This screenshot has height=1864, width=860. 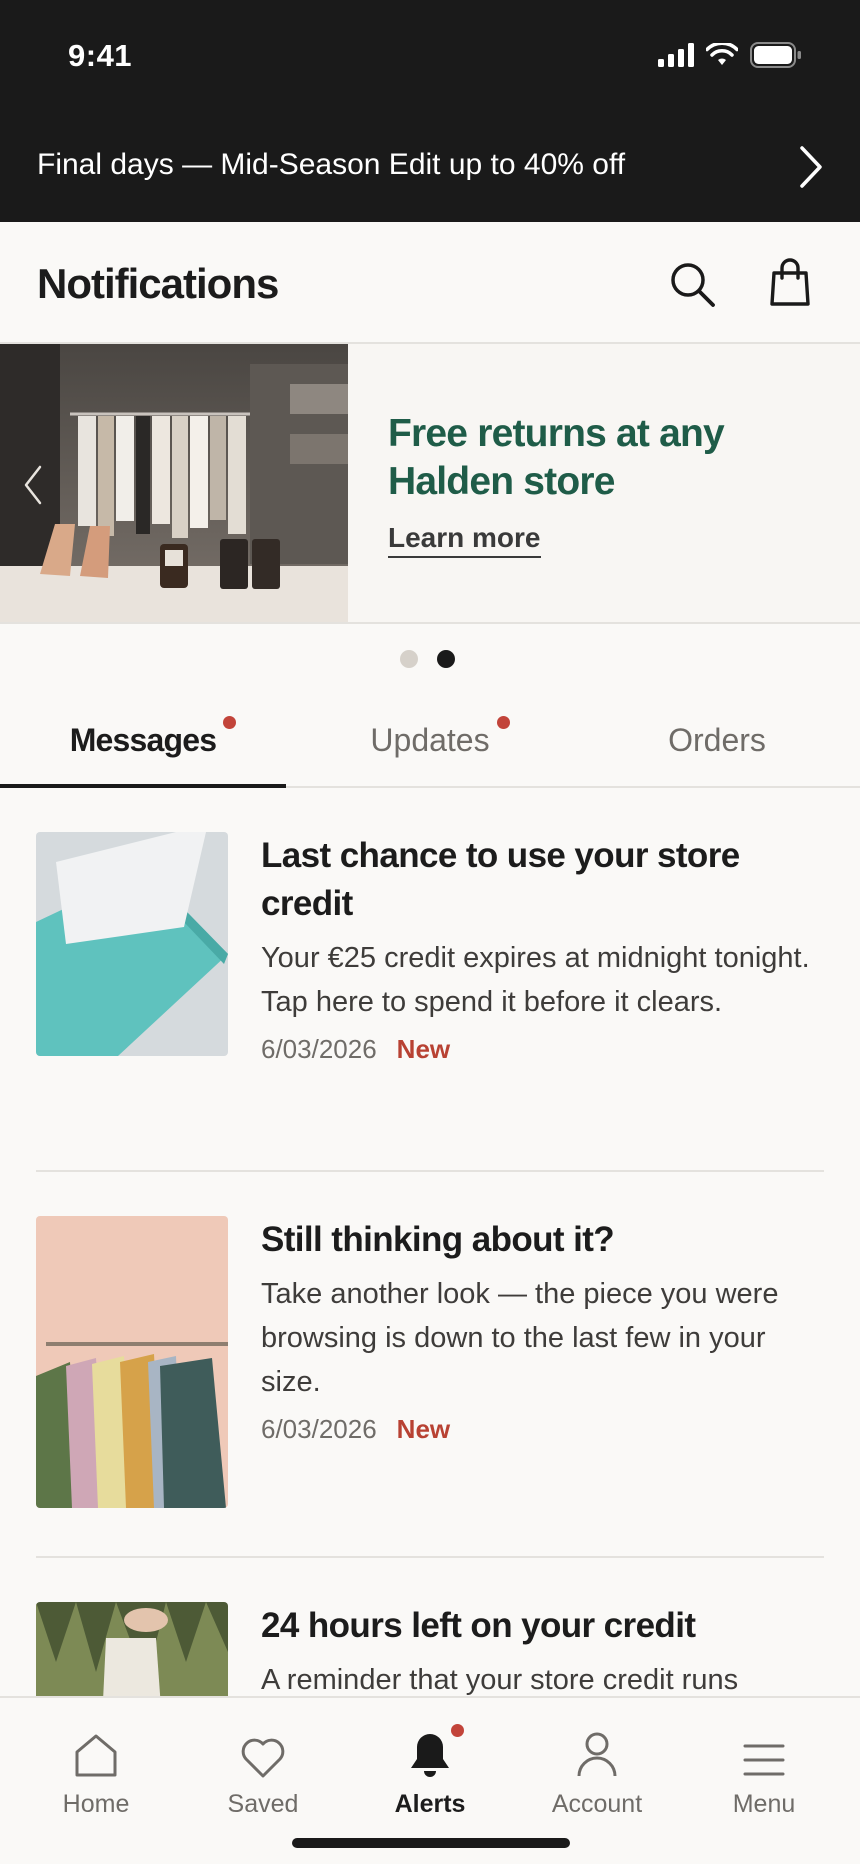 What do you see at coordinates (764, 1804) in the screenshot?
I see `nav-label: Menu` at bounding box center [764, 1804].